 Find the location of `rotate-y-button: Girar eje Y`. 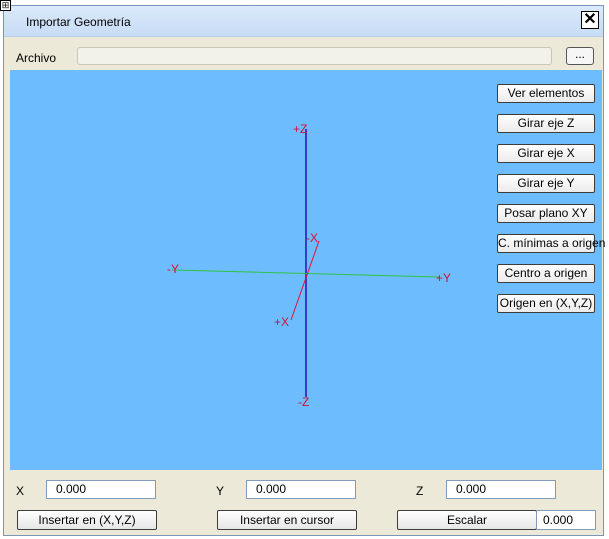

rotate-y-button: Girar eje Y is located at coordinates (546, 183).